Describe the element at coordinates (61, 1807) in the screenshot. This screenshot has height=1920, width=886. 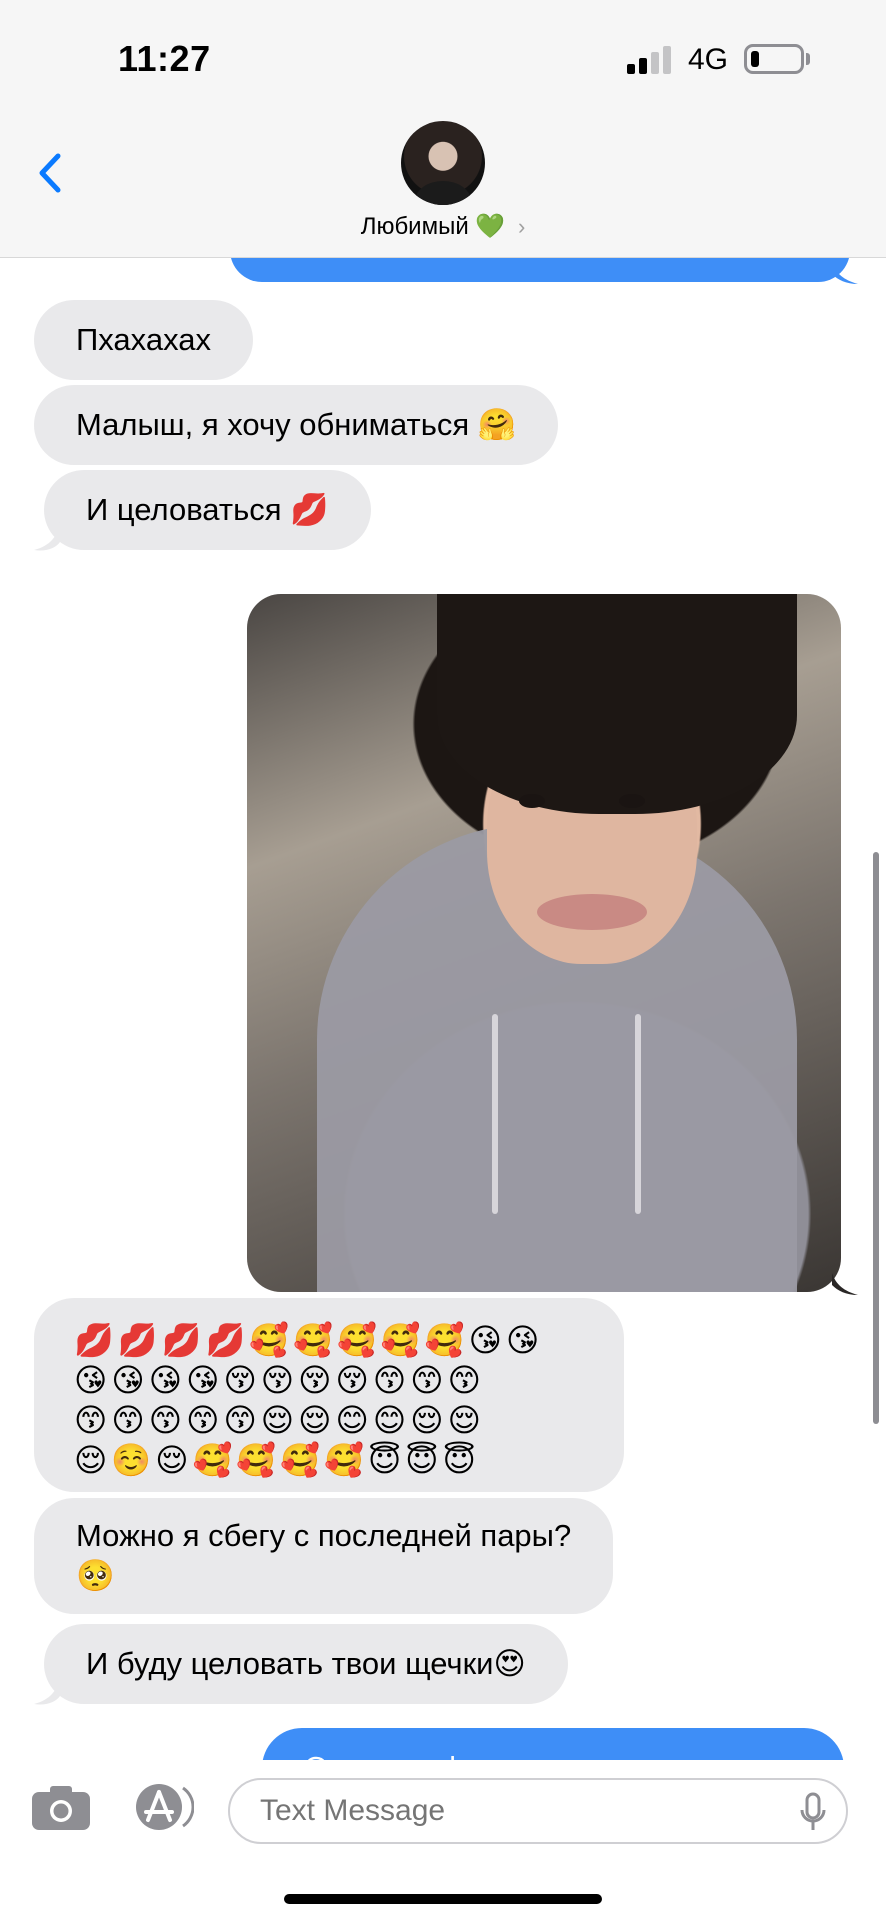
I see `camera-icon` at that location.